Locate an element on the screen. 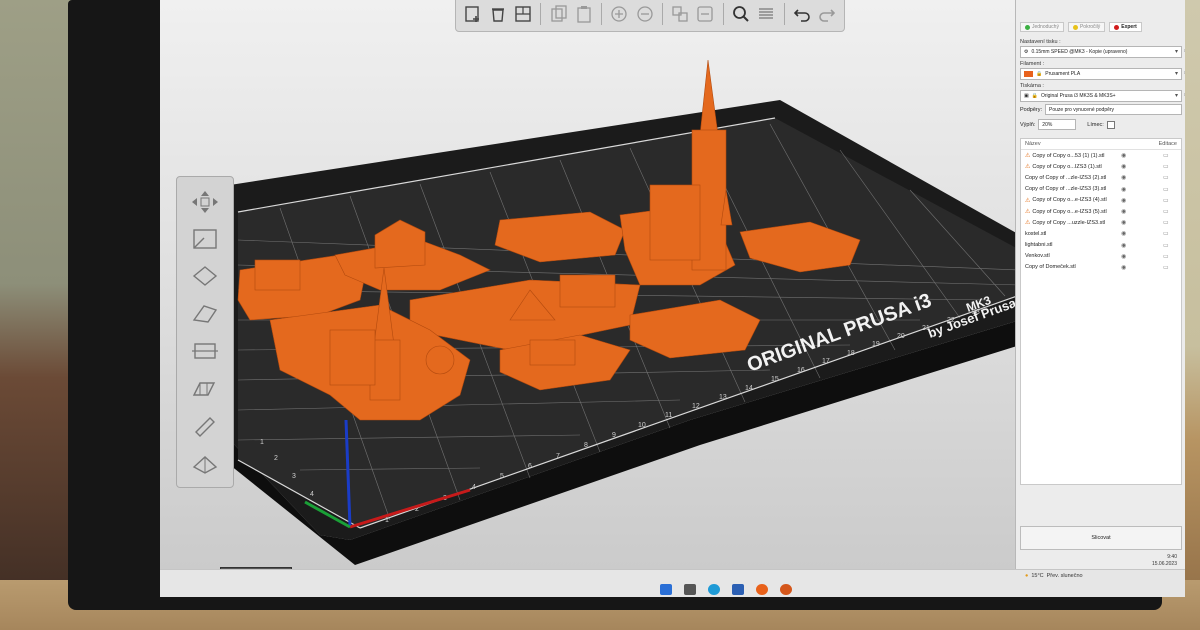 Image resolution: width=1200 pixels, height=630 pixels. scale-icon is located at coordinates (205, 239).